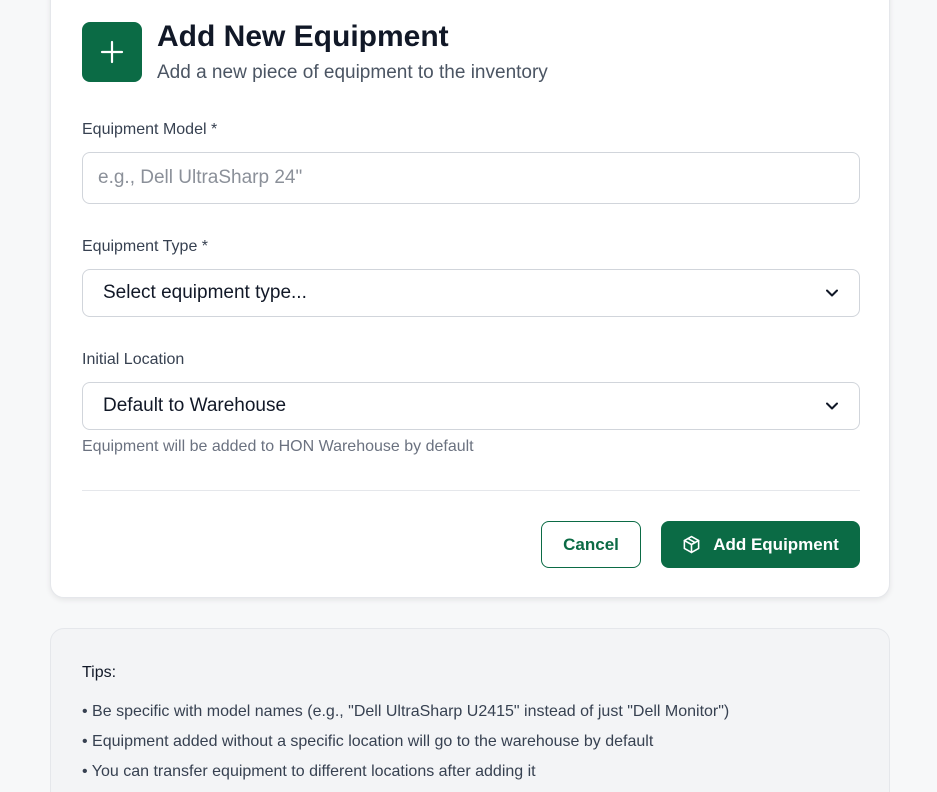 The width and height of the screenshot is (937, 792). I want to click on page-title: Add New Equipment, so click(303, 36).